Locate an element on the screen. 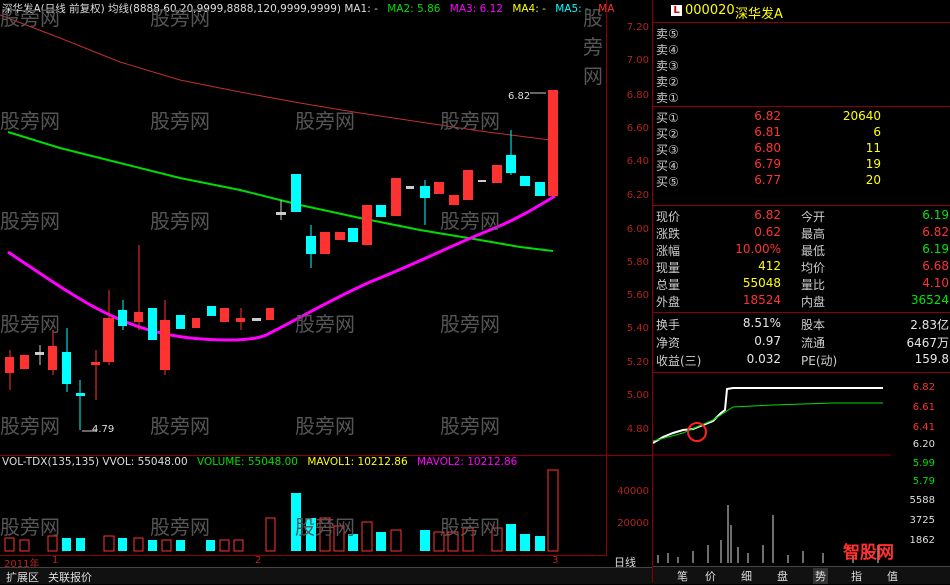 The height and width of the screenshot is (585, 950). order-book-row: 卖③ is located at coordinates (667, 66).